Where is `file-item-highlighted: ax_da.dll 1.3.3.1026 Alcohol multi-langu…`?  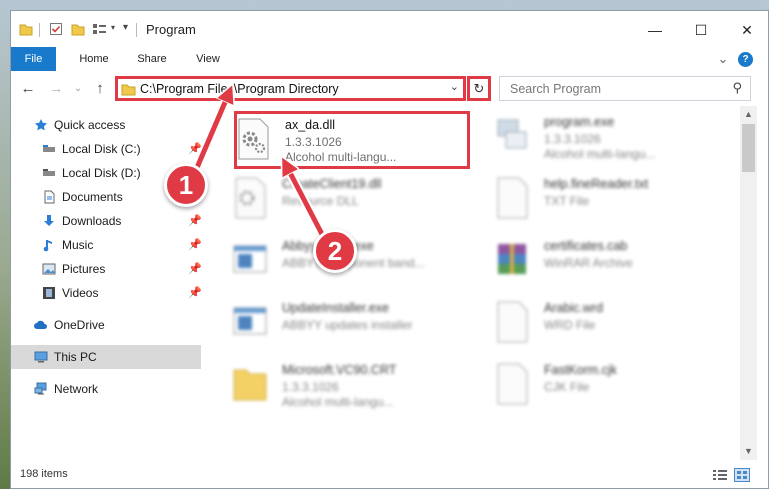
file-item-highlighted: ax_da.dll 1.3.3.1026 Alcohol multi-langu… is located at coordinates (352, 140).